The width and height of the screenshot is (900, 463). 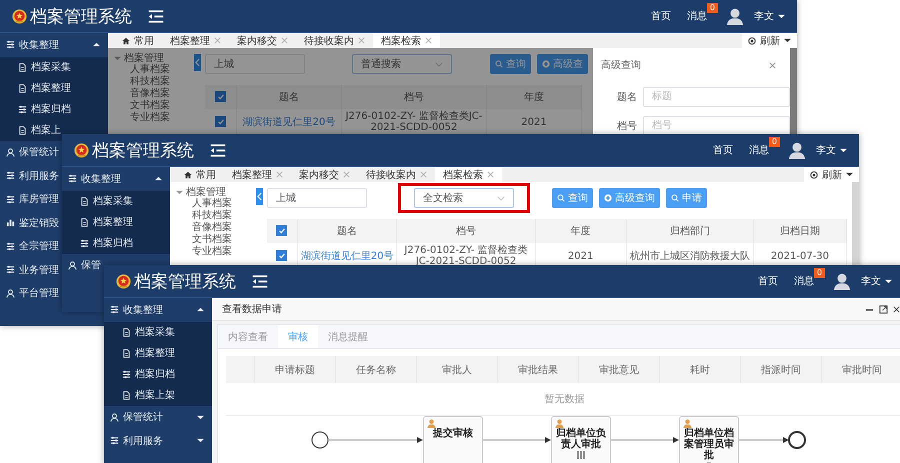 I want to click on field-label: 题名, so click(x=626, y=97).